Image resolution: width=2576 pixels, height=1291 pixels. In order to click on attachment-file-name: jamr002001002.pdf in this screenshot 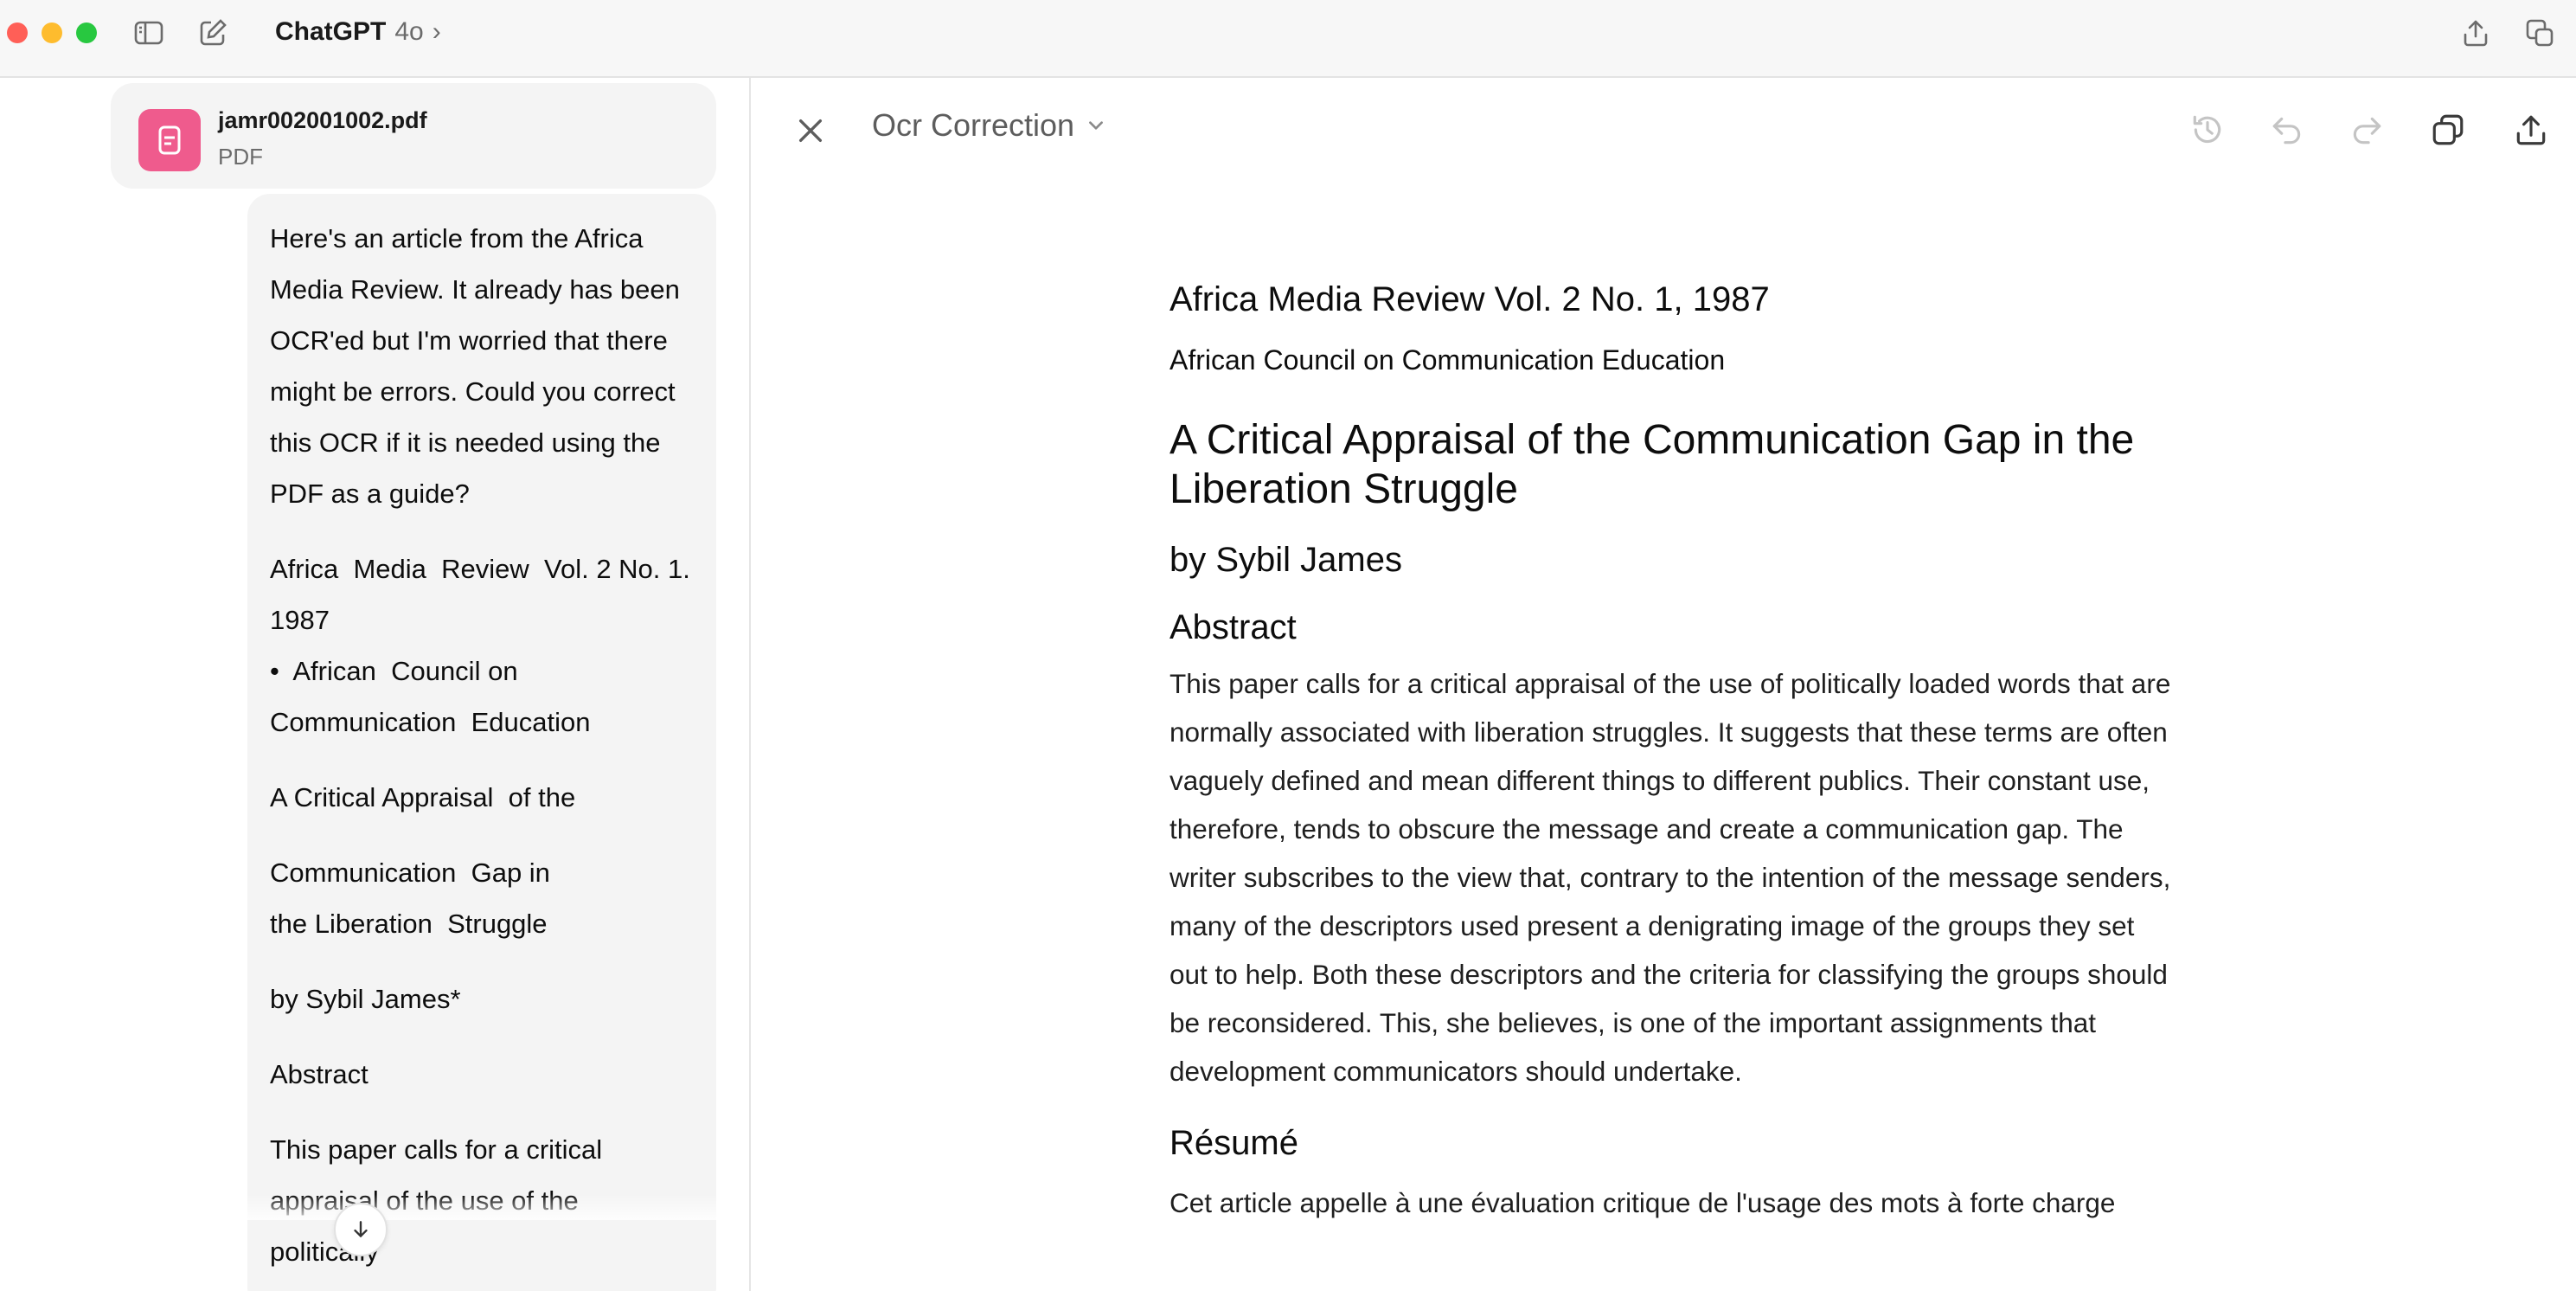, I will do `click(322, 120)`.